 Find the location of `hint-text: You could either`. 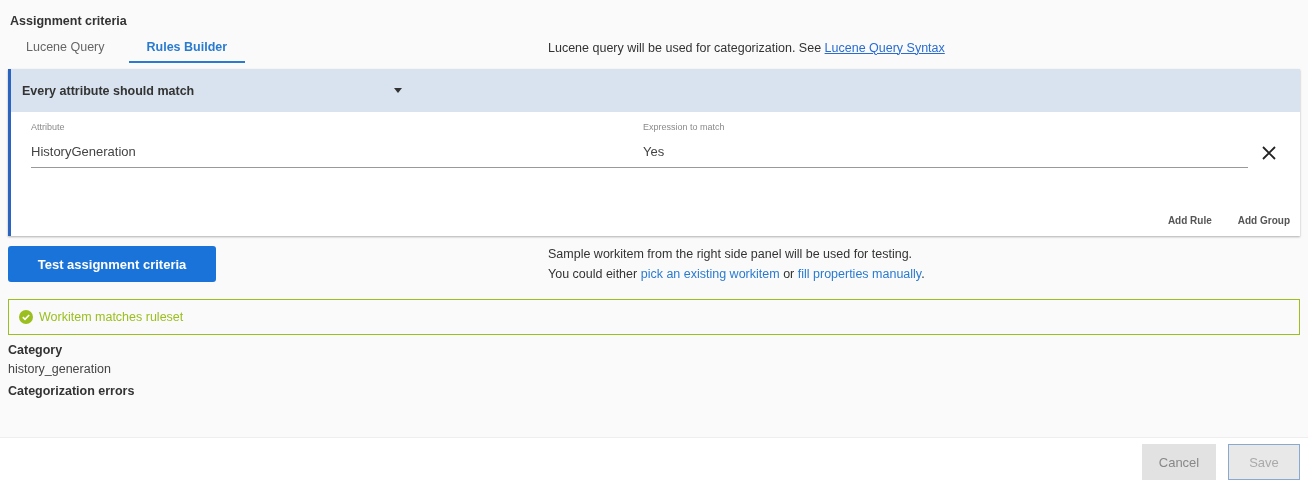

hint-text: You could either is located at coordinates (593, 274).